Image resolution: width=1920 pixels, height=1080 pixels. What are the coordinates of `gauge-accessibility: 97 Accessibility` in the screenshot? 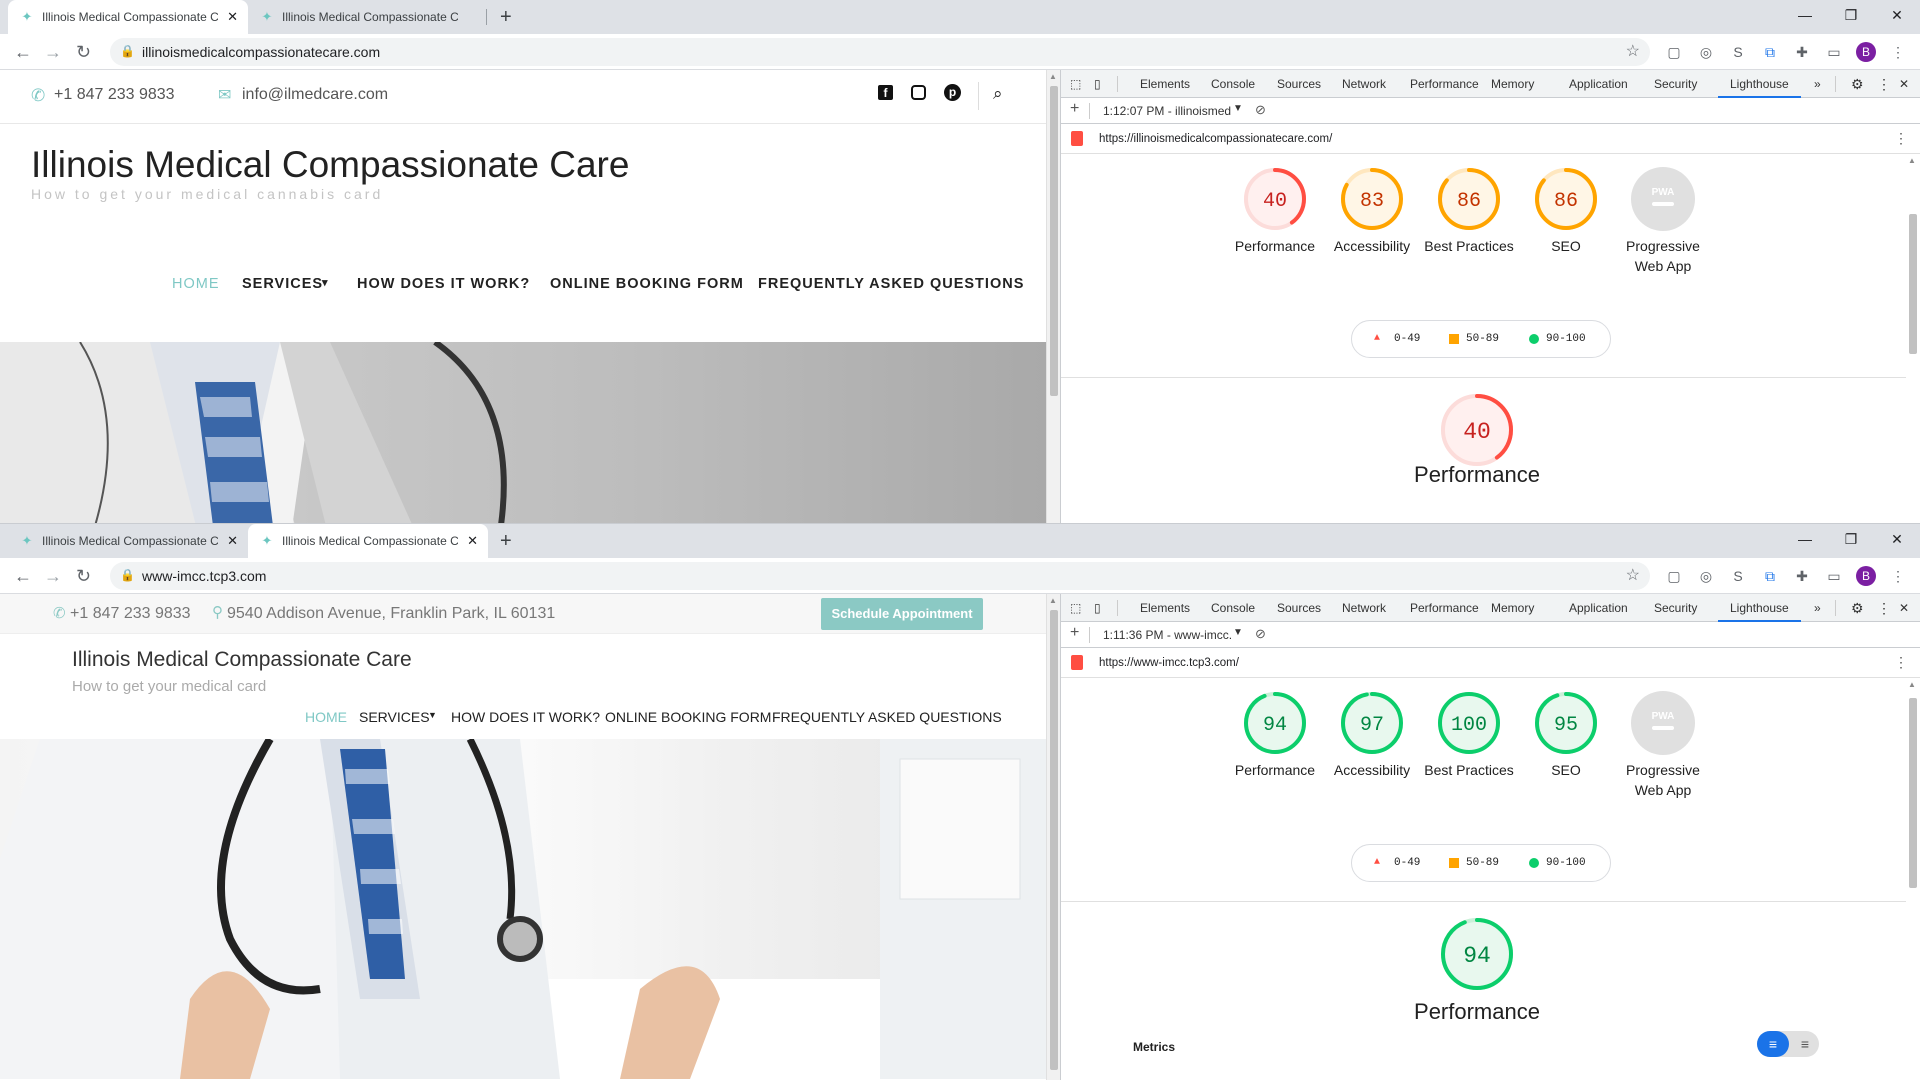 It's located at (1372, 735).